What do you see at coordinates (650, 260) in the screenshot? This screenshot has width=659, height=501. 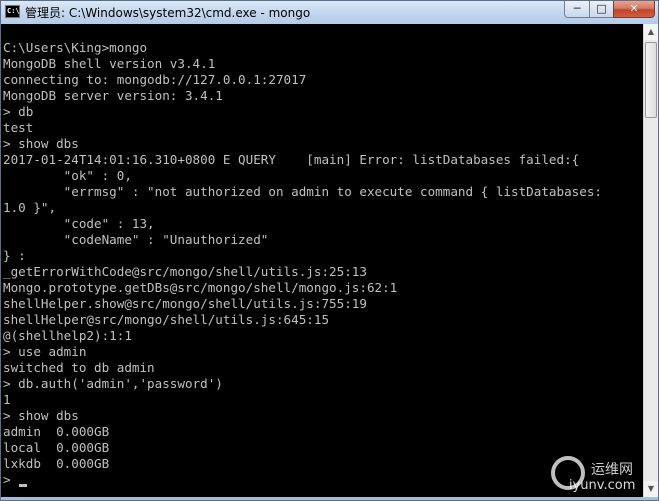 I see `vertical-scrollbar: ▲ ▼` at bounding box center [650, 260].